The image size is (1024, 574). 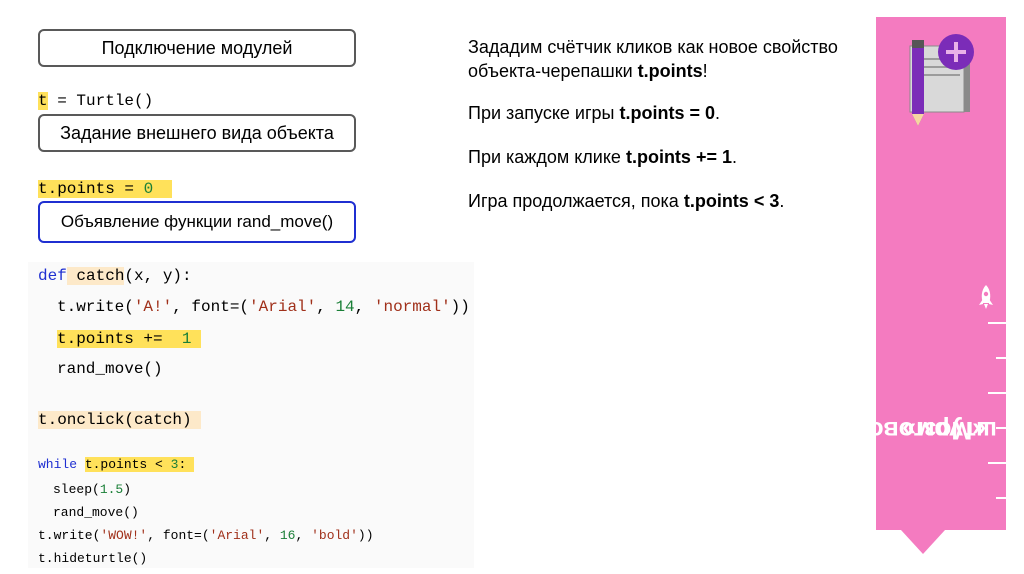 What do you see at coordinates (334, 535) in the screenshot?
I see `code-token: 'bold'` at bounding box center [334, 535].